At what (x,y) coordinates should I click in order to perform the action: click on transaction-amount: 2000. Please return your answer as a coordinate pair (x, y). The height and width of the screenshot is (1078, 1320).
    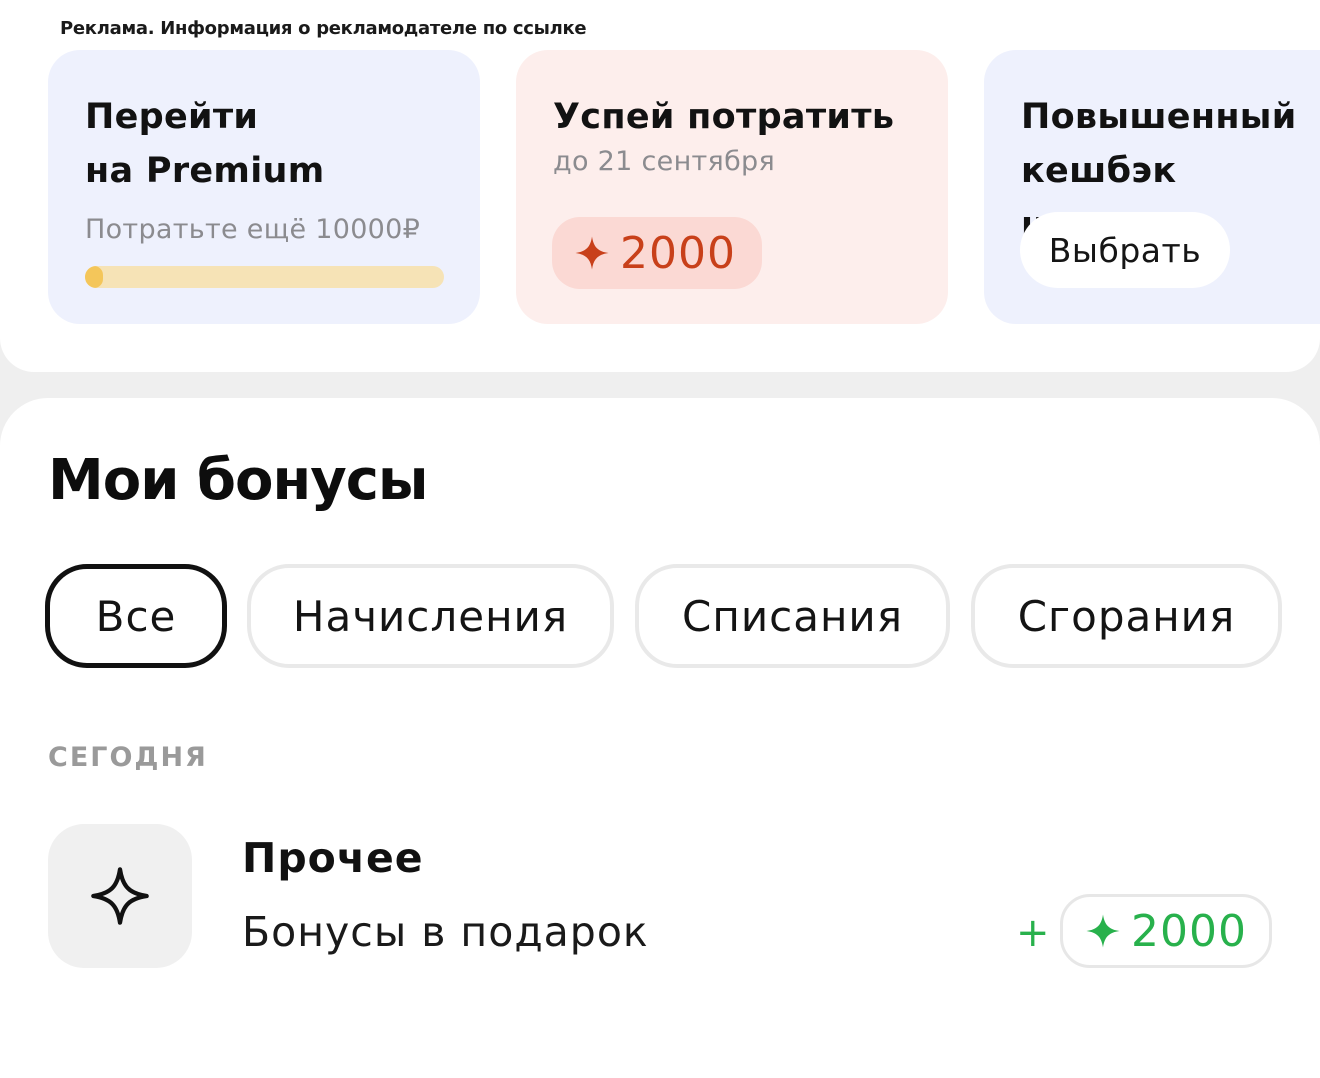
    Looking at the image, I should click on (1189, 931).